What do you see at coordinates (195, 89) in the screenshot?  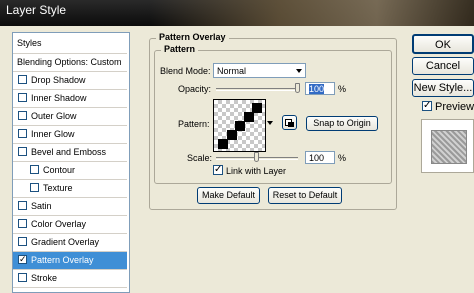 I see `opacity-label: Opacity:` at bounding box center [195, 89].